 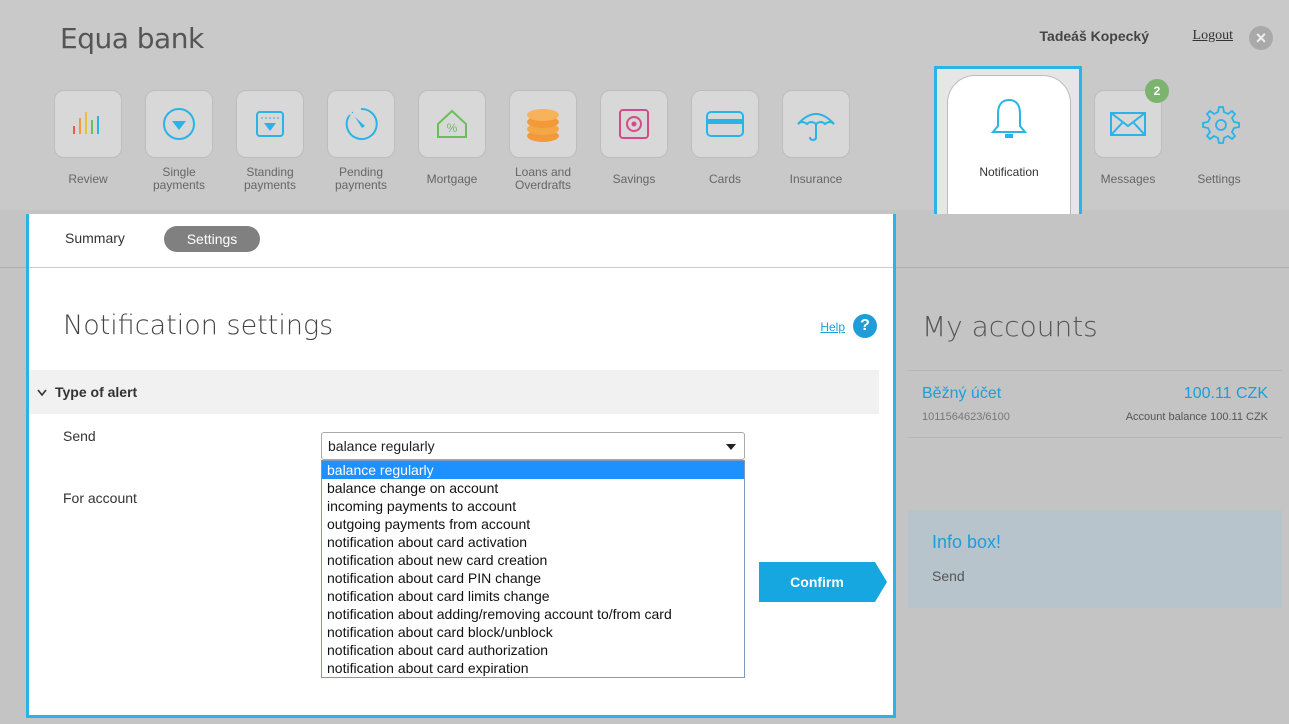 What do you see at coordinates (270, 124) in the screenshot?
I see `calendar-arrow-icon` at bounding box center [270, 124].